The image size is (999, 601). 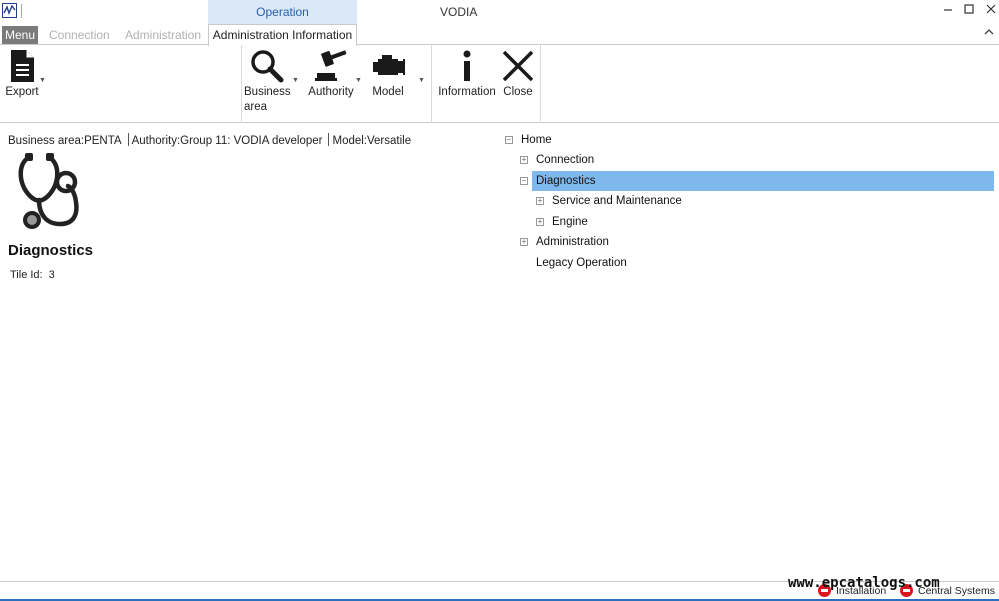 I want to click on tile-id: Tile Id: 3, so click(x=32, y=275).